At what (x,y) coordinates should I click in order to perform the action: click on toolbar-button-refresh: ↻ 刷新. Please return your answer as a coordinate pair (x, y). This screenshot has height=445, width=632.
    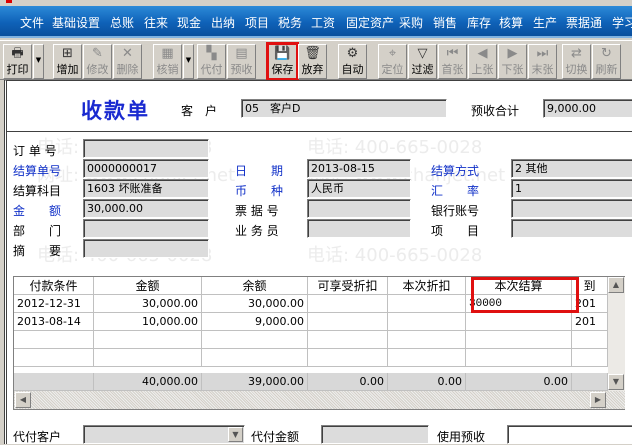
    Looking at the image, I should click on (606, 61).